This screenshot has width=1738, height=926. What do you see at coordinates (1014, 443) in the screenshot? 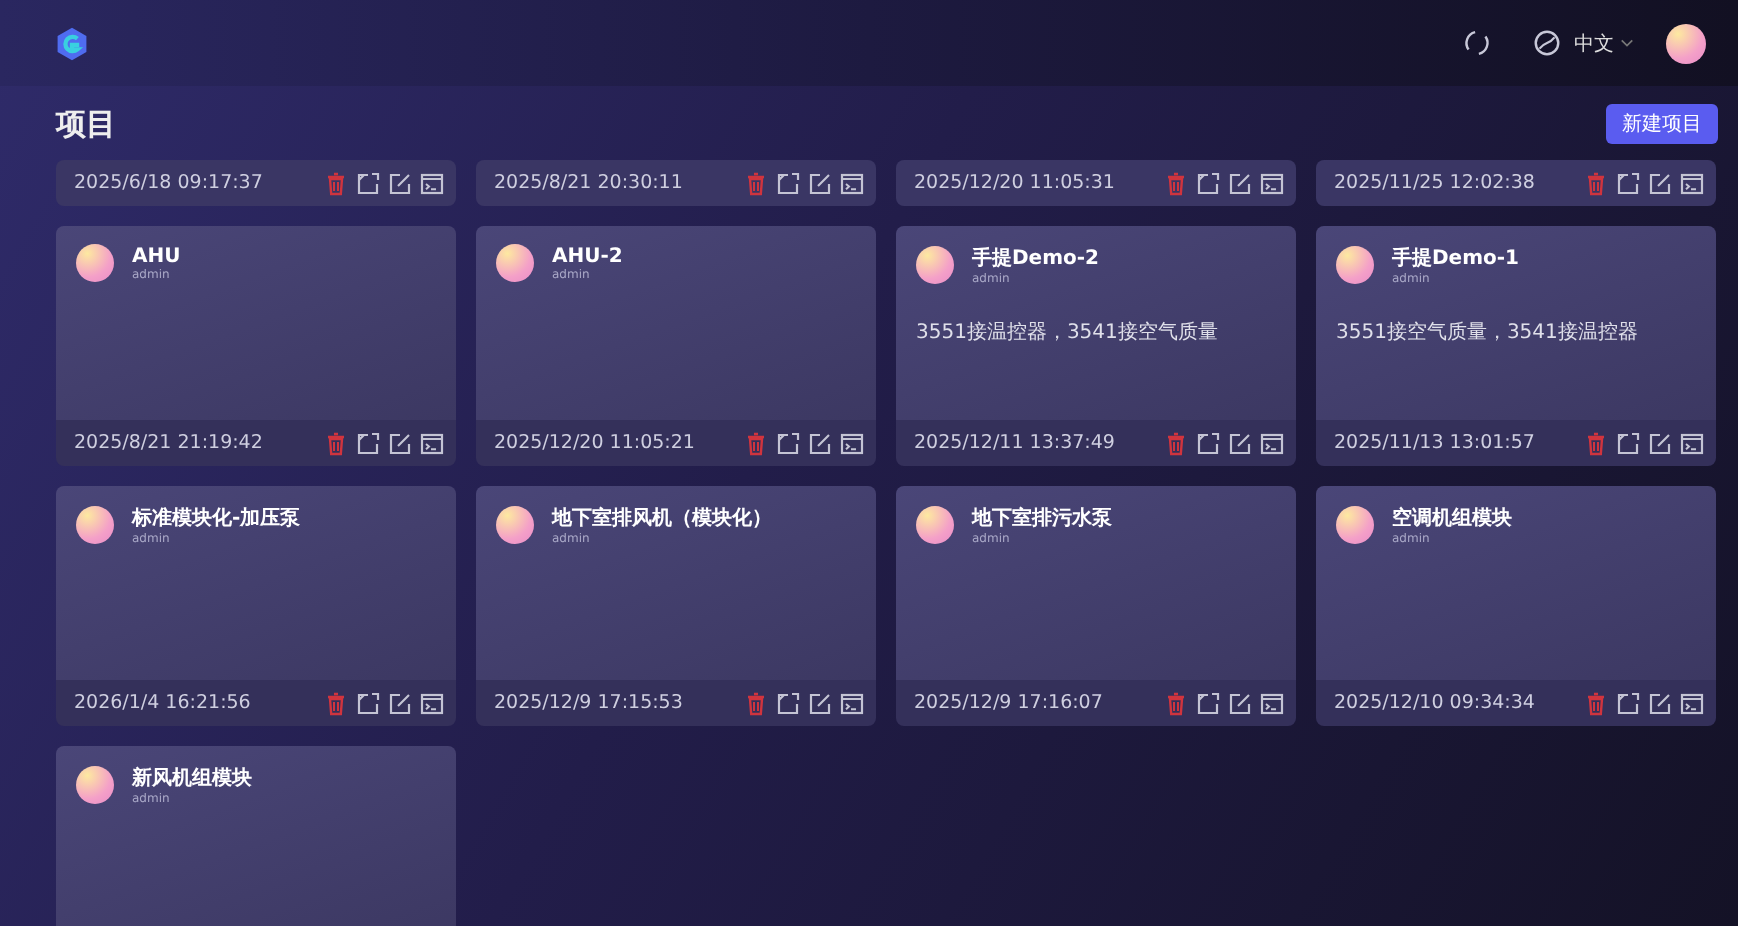
I see `timestamp: 2025/12/11 13:37:49` at bounding box center [1014, 443].